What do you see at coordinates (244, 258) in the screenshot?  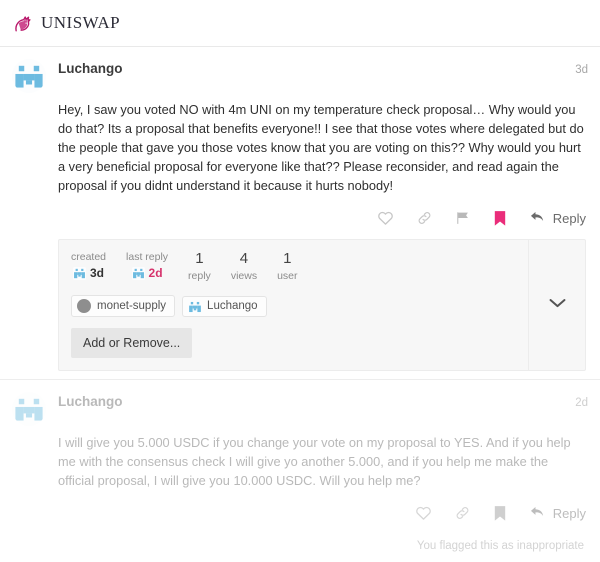 I see `views-count: 4` at bounding box center [244, 258].